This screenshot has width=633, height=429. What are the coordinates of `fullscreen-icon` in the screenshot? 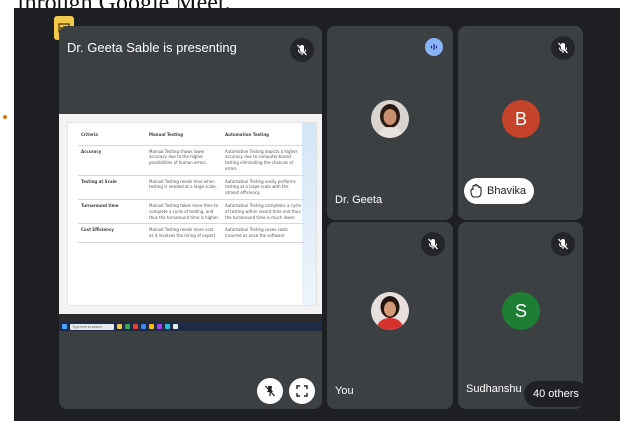 It's located at (302, 391).